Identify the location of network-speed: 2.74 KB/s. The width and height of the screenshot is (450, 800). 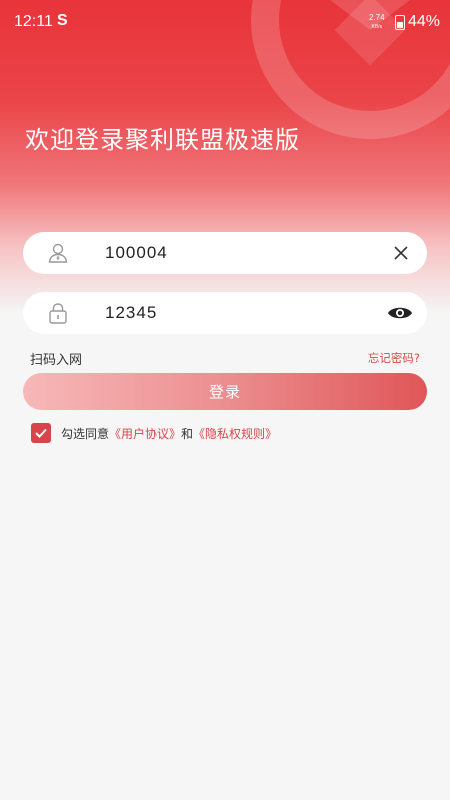
(377, 22).